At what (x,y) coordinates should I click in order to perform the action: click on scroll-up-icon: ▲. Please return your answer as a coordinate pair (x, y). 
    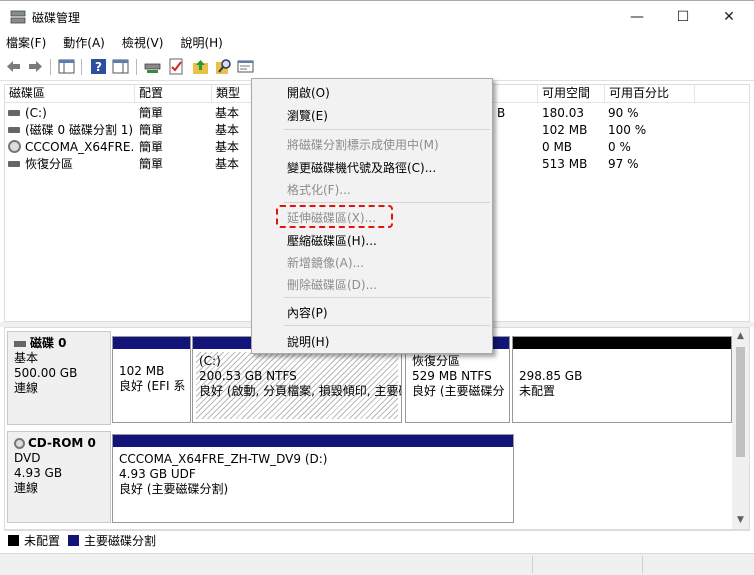
    Looking at the image, I should click on (740, 336).